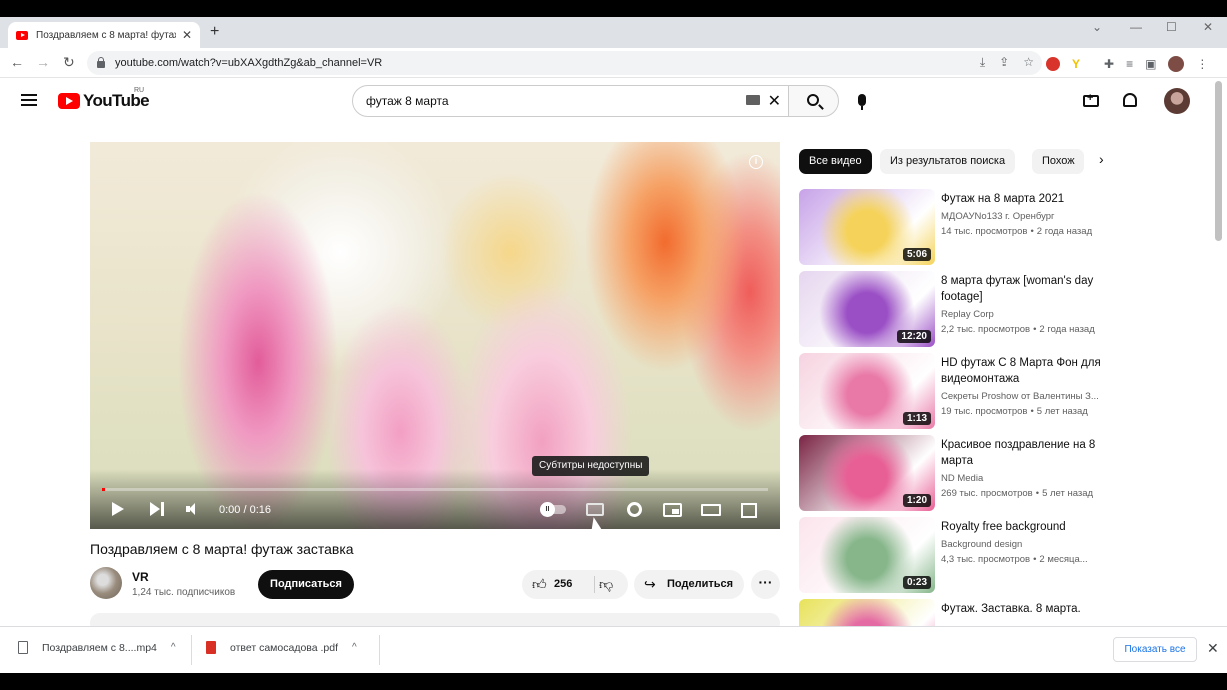 Image resolution: width=1227 pixels, height=690 pixels. I want to click on gear-icon, so click(634, 509).